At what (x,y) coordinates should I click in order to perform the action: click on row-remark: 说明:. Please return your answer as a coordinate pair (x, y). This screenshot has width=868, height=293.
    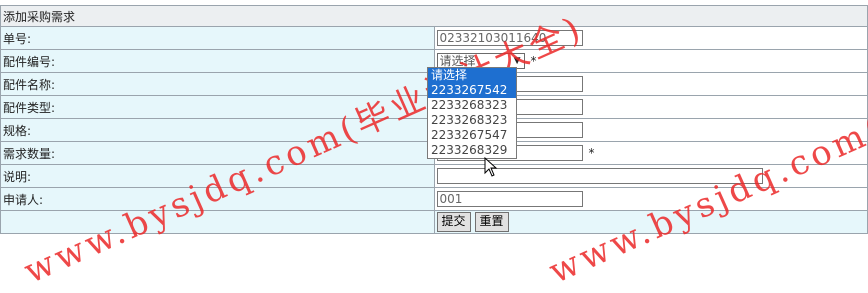
    Looking at the image, I should click on (434, 176).